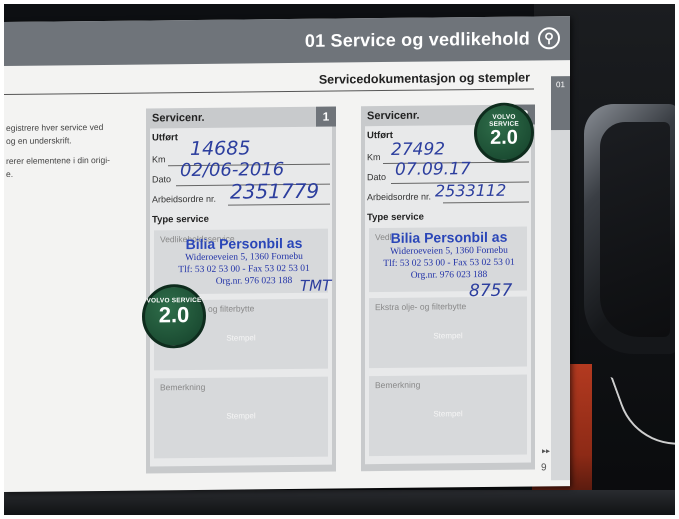 The height and width of the screenshot is (519, 679). I want to click on next-page-arrow: ▸▸, so click(546, 451).